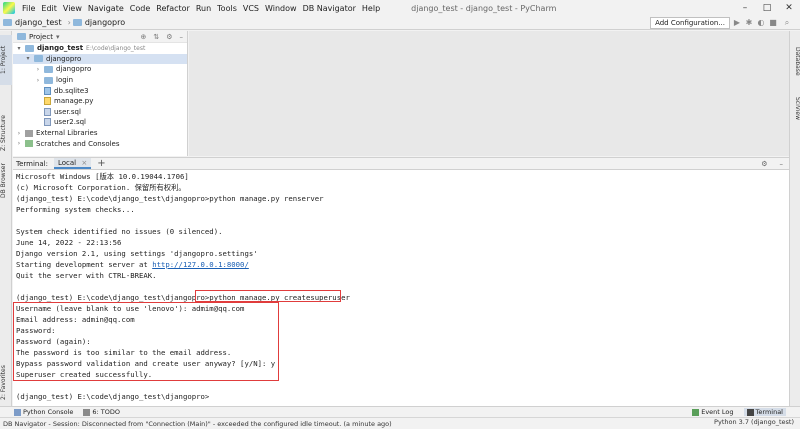 This screenshot has height=429, width=800. Describe the element at coordinates (281, 8) in the screenshot. I see `menu-window: Window` at that location.